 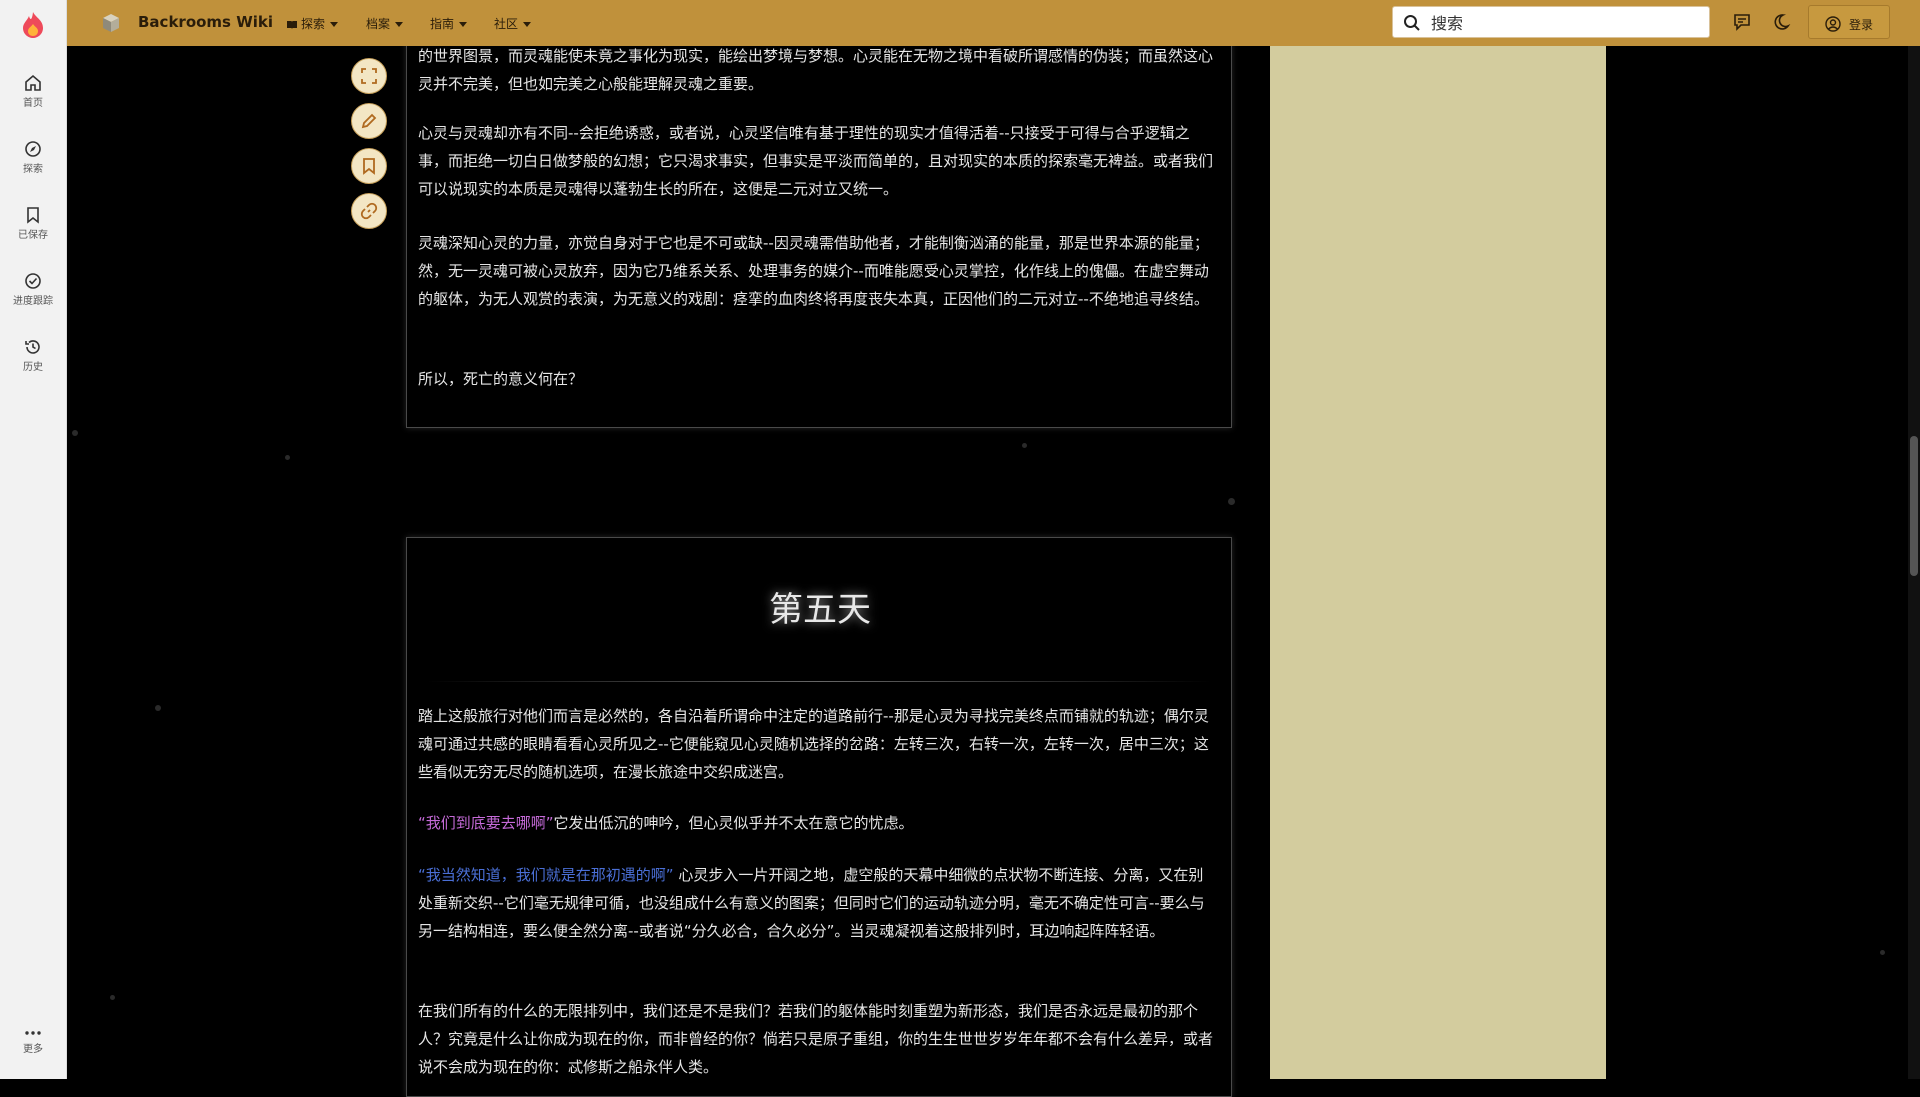 I want to click on rail-item-progress: 进度跟踪, so click(x=33, y=289).